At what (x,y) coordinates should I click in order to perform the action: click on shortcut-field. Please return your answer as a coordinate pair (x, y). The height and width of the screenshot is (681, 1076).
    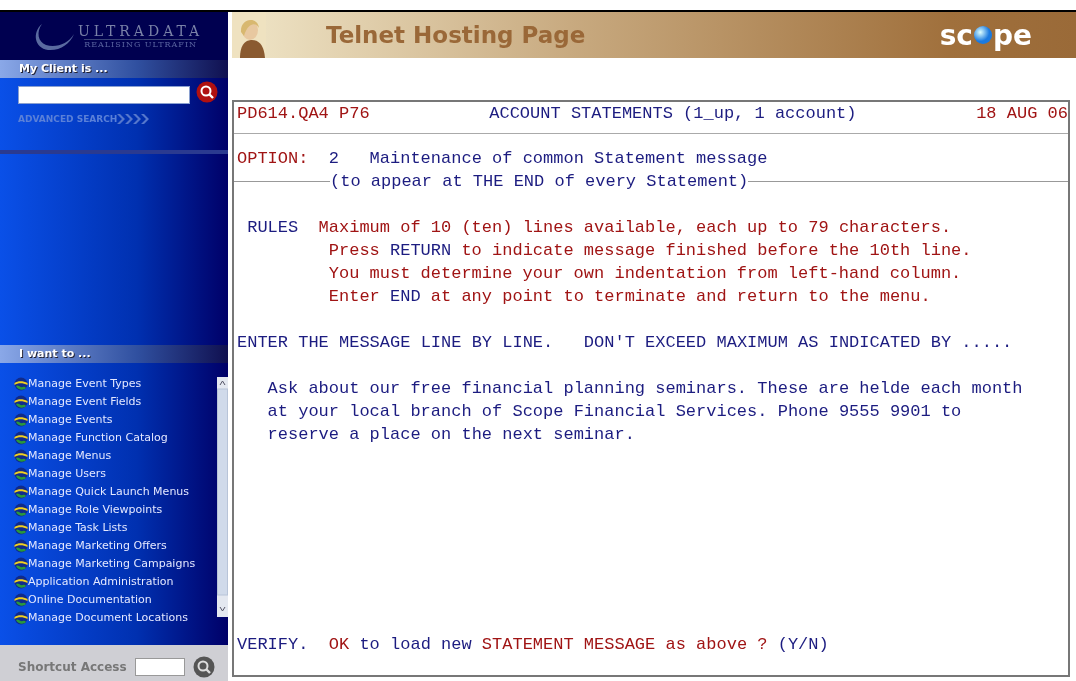
    Looking at the image, I should click on (159, 667).